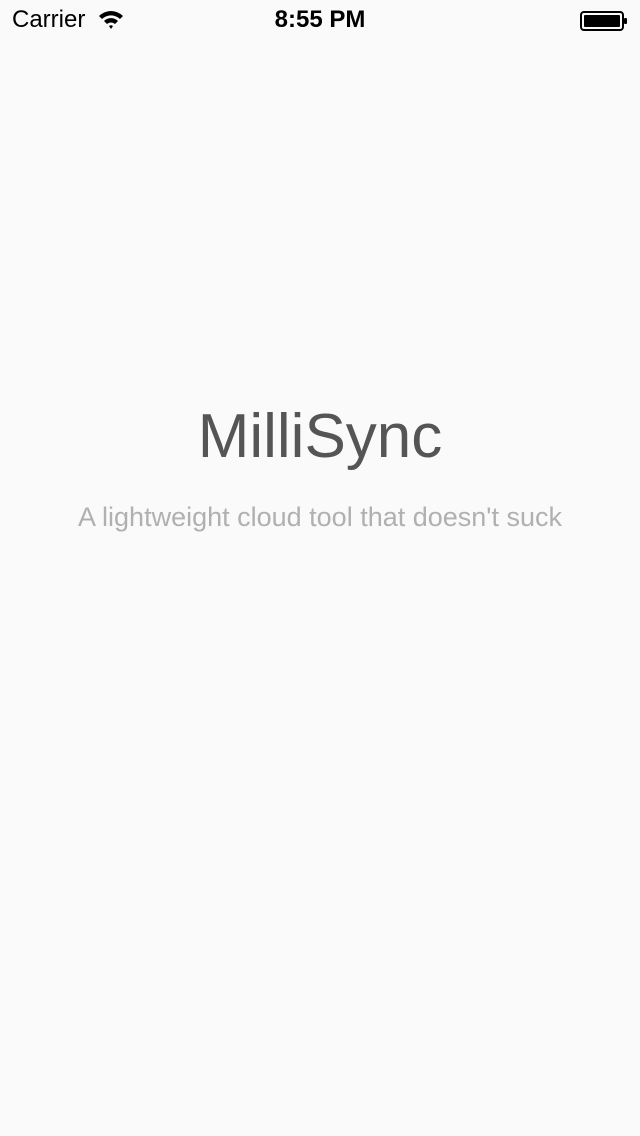 The width and height of the screenshot is (640, 1136). I want to click on status-bar: Carrier 8:55 PM, so click(320, 20).